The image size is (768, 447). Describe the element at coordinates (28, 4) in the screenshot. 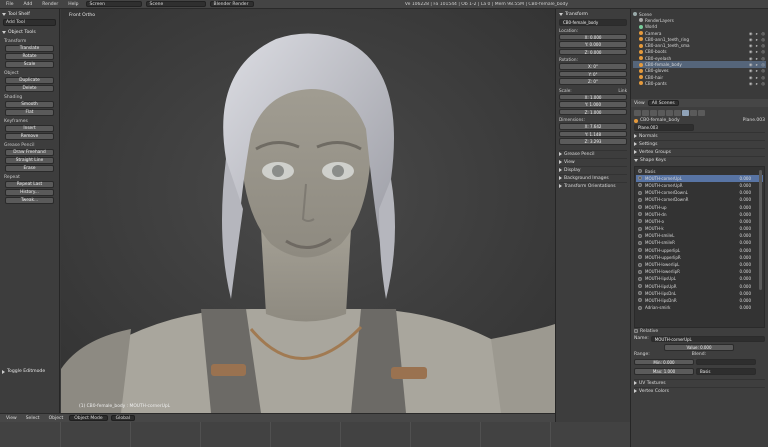

I see `menu-add: Add` at that location.